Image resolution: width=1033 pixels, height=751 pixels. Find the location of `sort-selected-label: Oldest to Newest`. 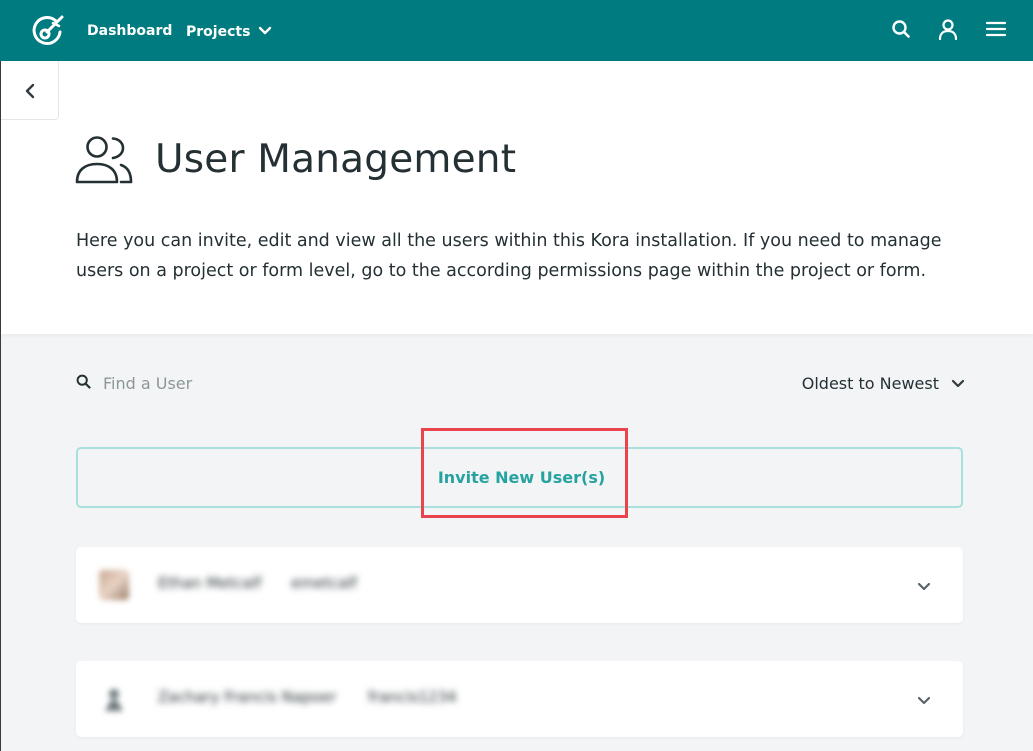

sort-selected-label: Oldest to Newest is located at coordinates (870, 383).